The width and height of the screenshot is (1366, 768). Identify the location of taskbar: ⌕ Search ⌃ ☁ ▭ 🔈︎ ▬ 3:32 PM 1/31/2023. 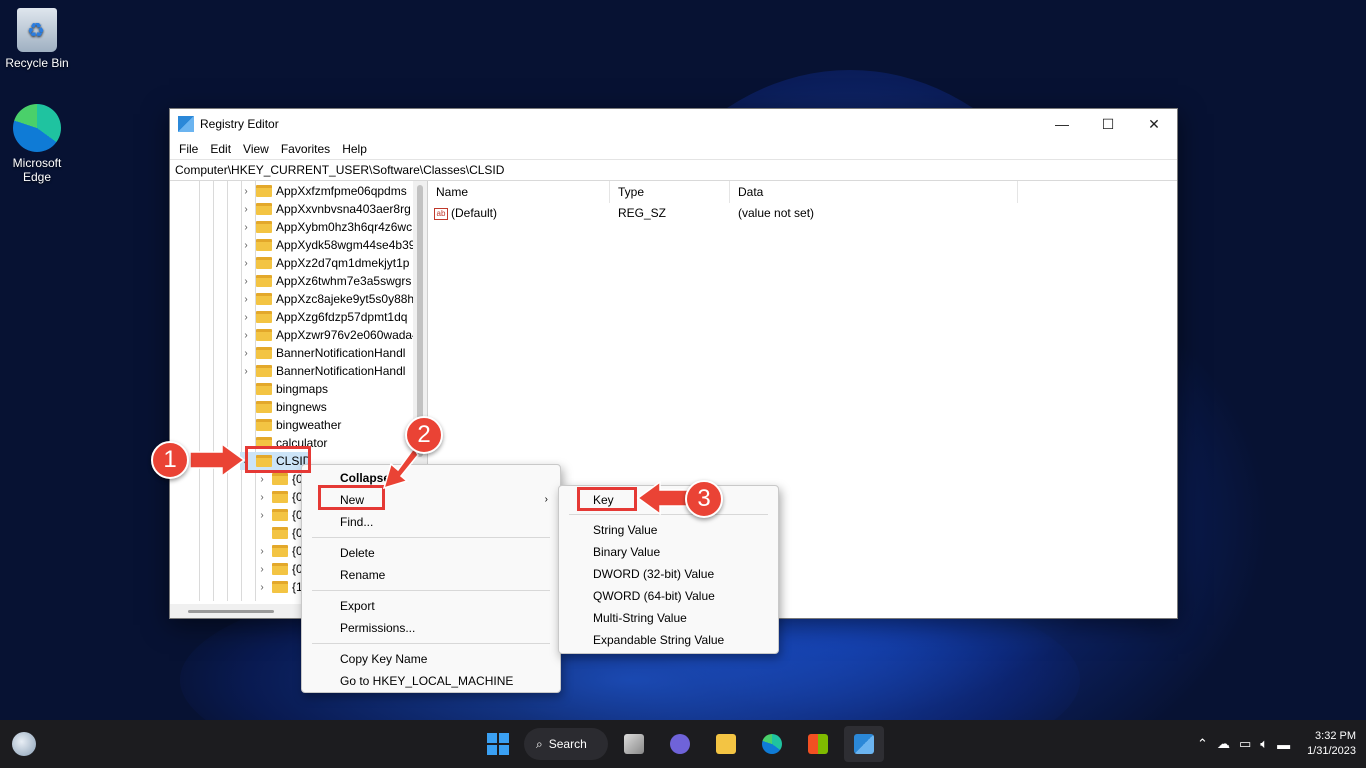
(683, 744).